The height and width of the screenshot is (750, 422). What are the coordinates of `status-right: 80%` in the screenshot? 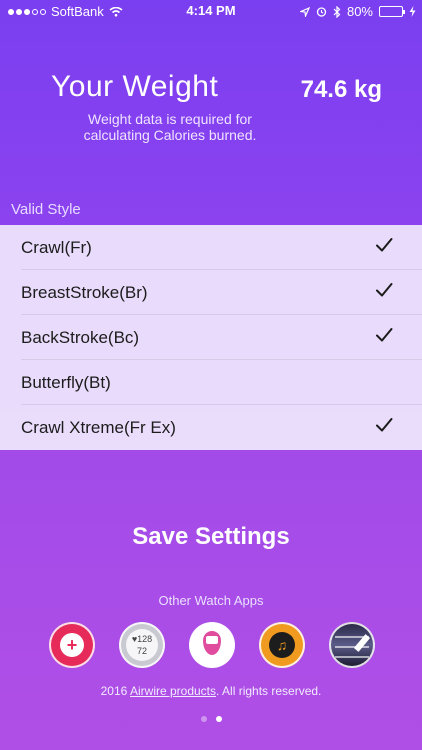 It's located at (357, 11).